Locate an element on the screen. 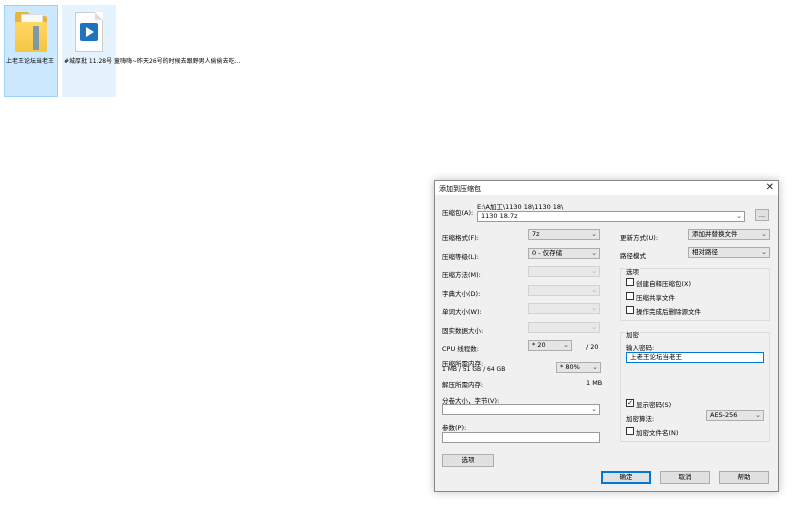  shared-label: 压缩共享文件 is located at coordinates (655, 298).